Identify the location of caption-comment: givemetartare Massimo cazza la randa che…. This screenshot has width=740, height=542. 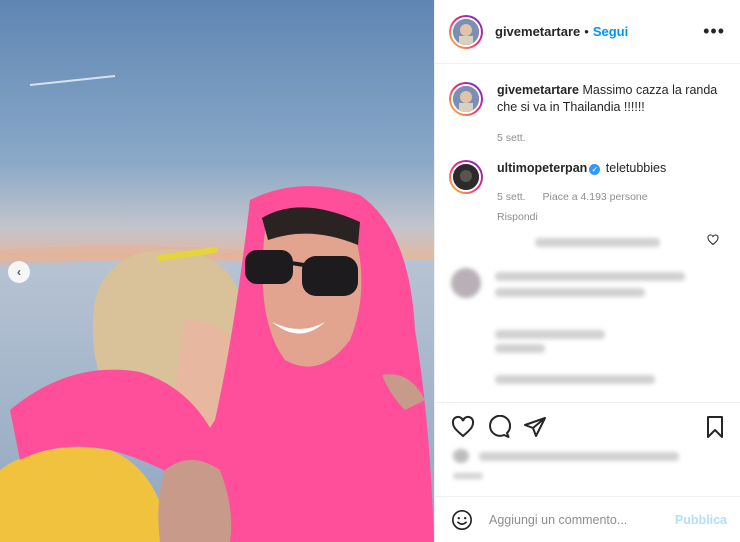
(588, 114).